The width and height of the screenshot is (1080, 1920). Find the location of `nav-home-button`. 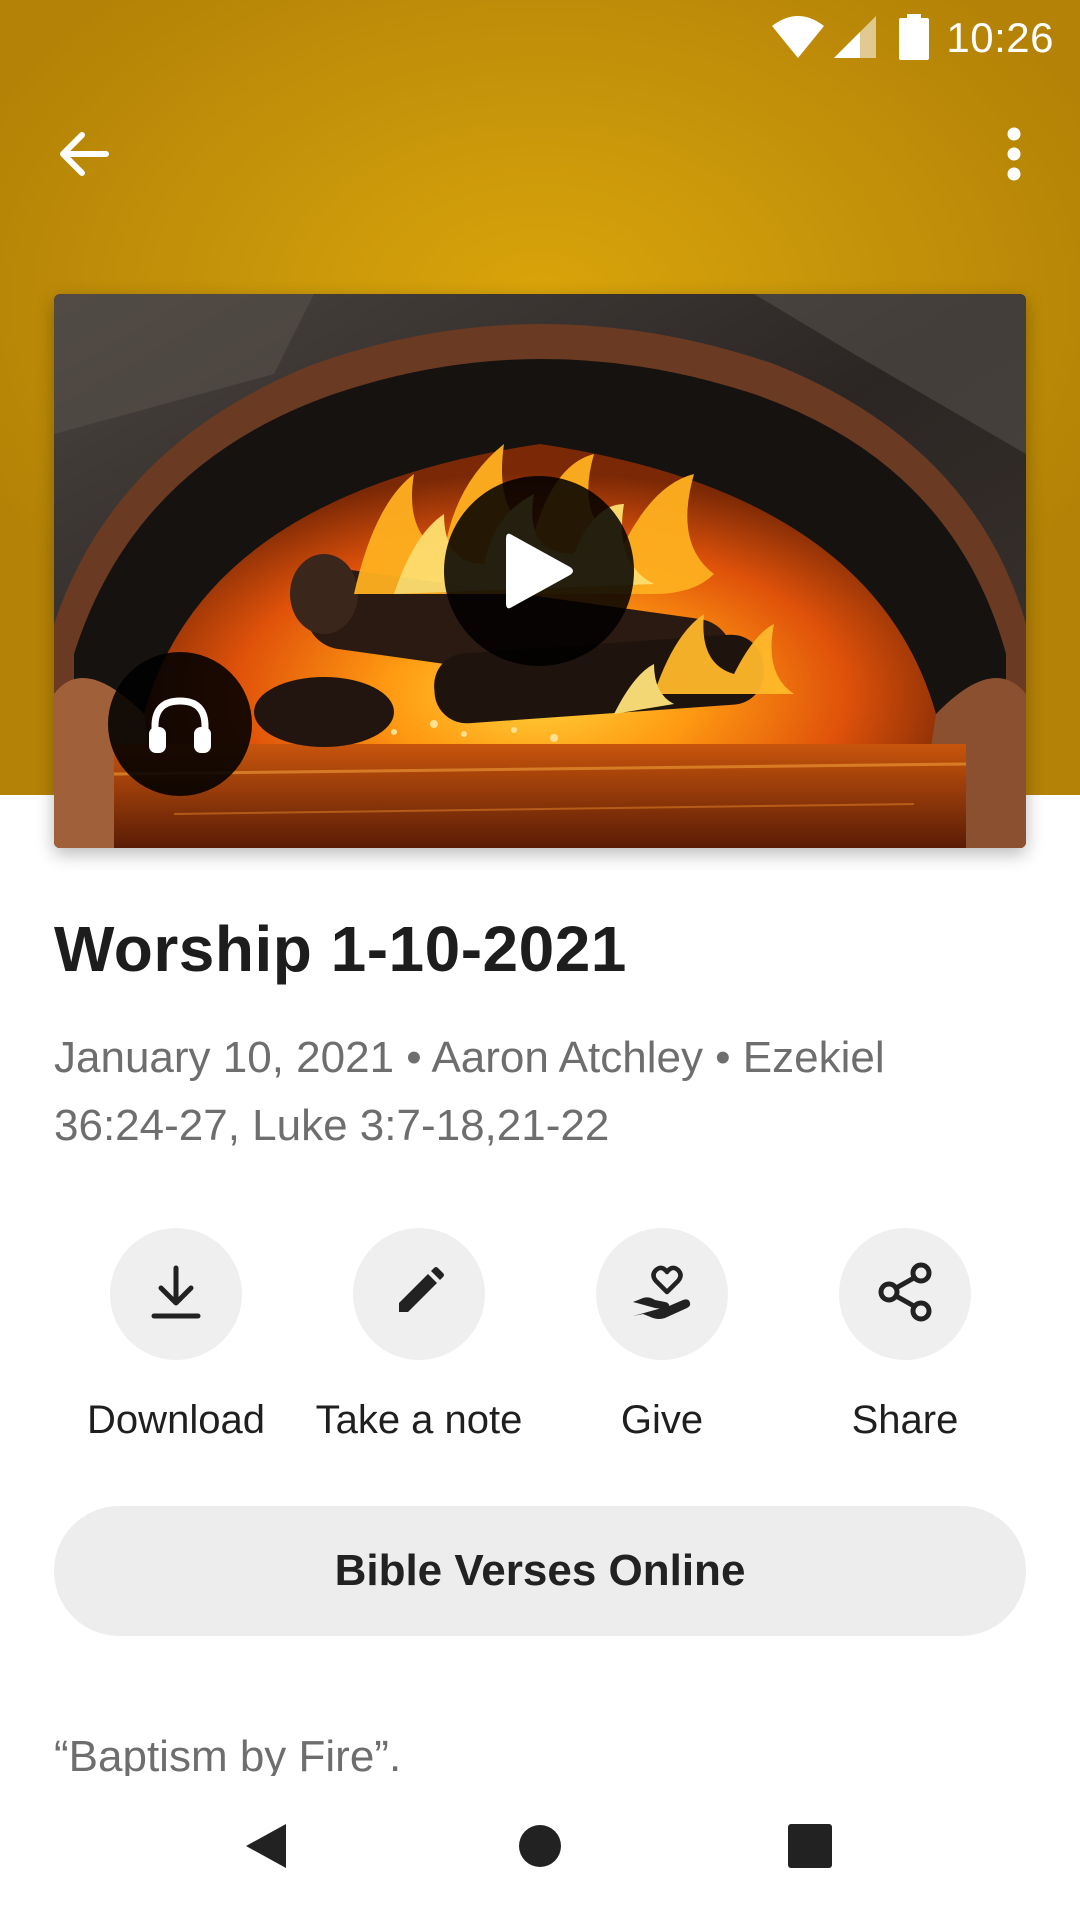

nav-home-button is located at coordinates (540, 1848).